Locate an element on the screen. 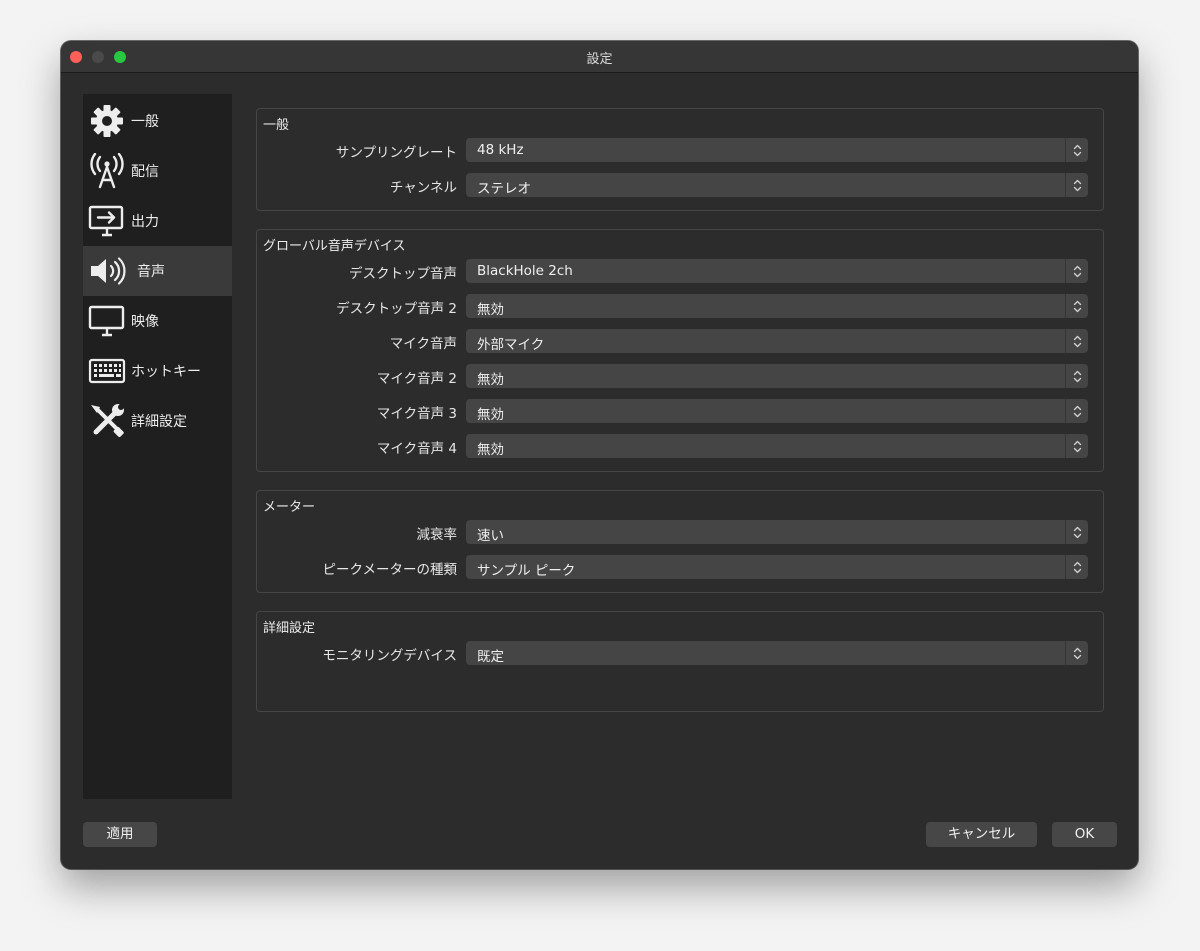  group-title: 詳細設定 is located at coordinates (289, 628).